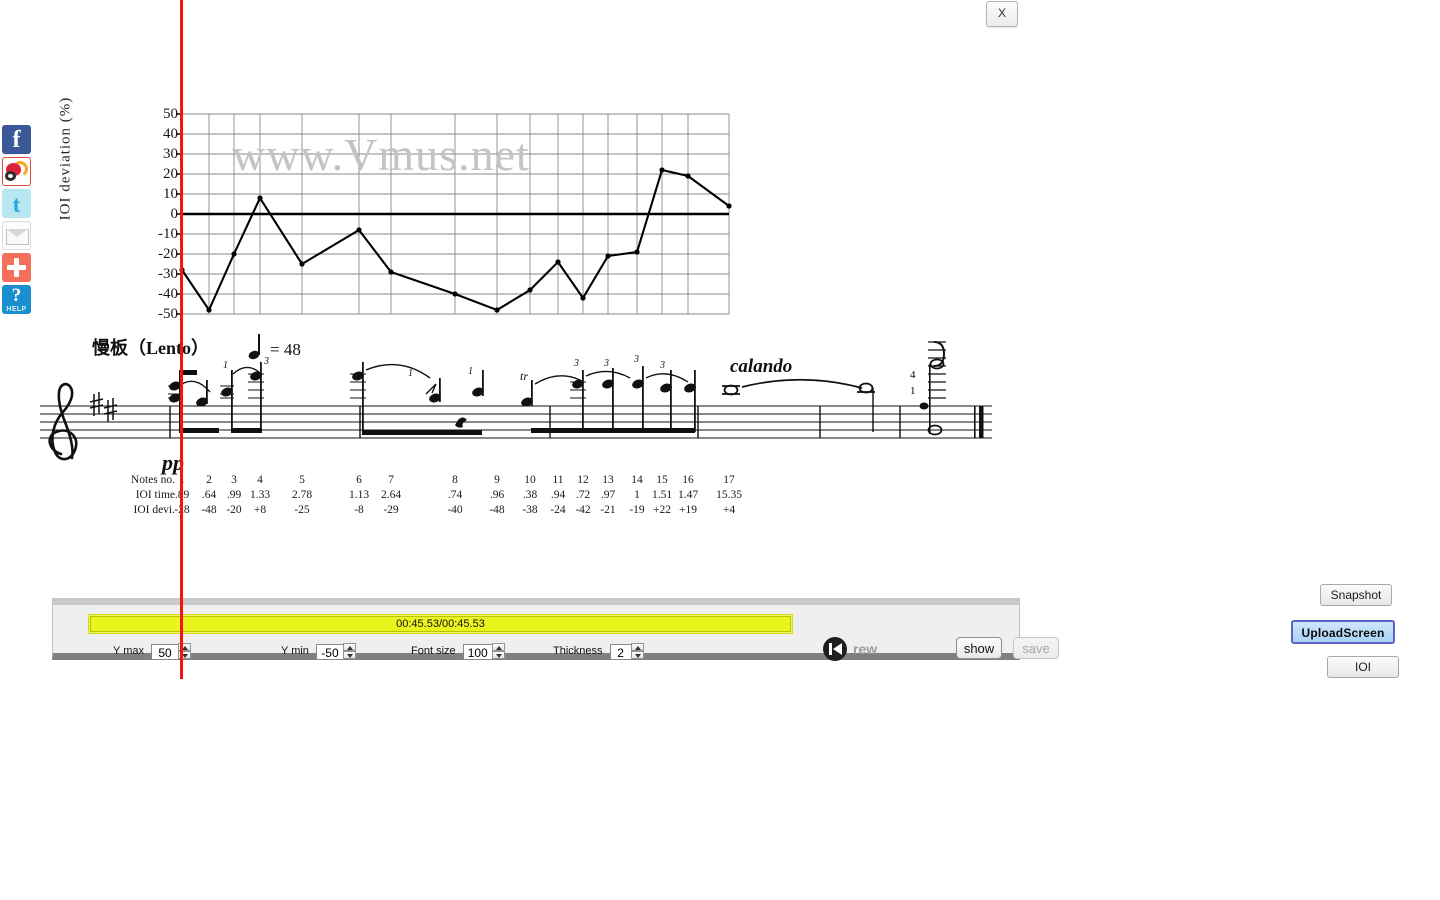  Describe the element at coordinates (865, 649) in the screenshot. I see `rewind-label: rew` at that location.